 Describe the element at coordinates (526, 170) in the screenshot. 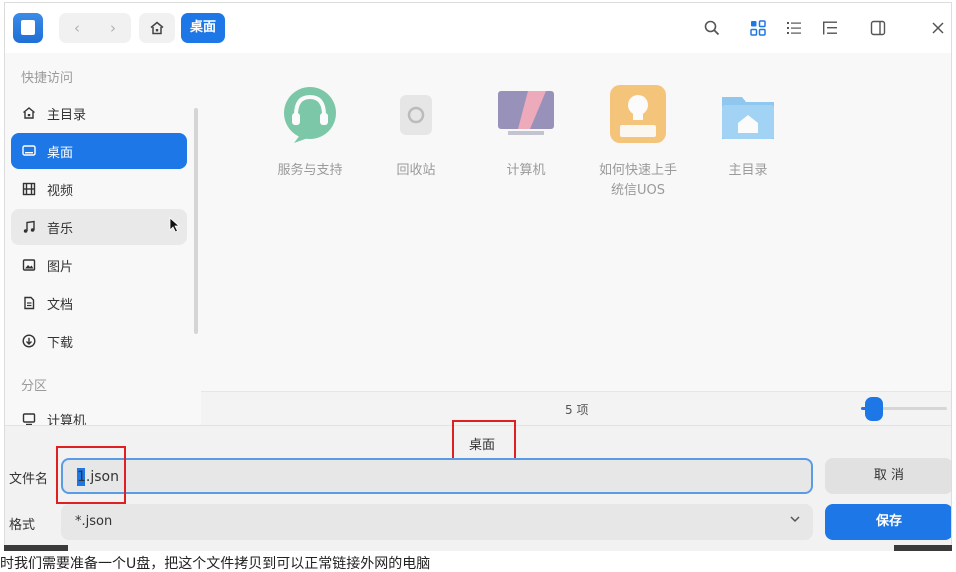

I see `file-name: 计算机` at that location.